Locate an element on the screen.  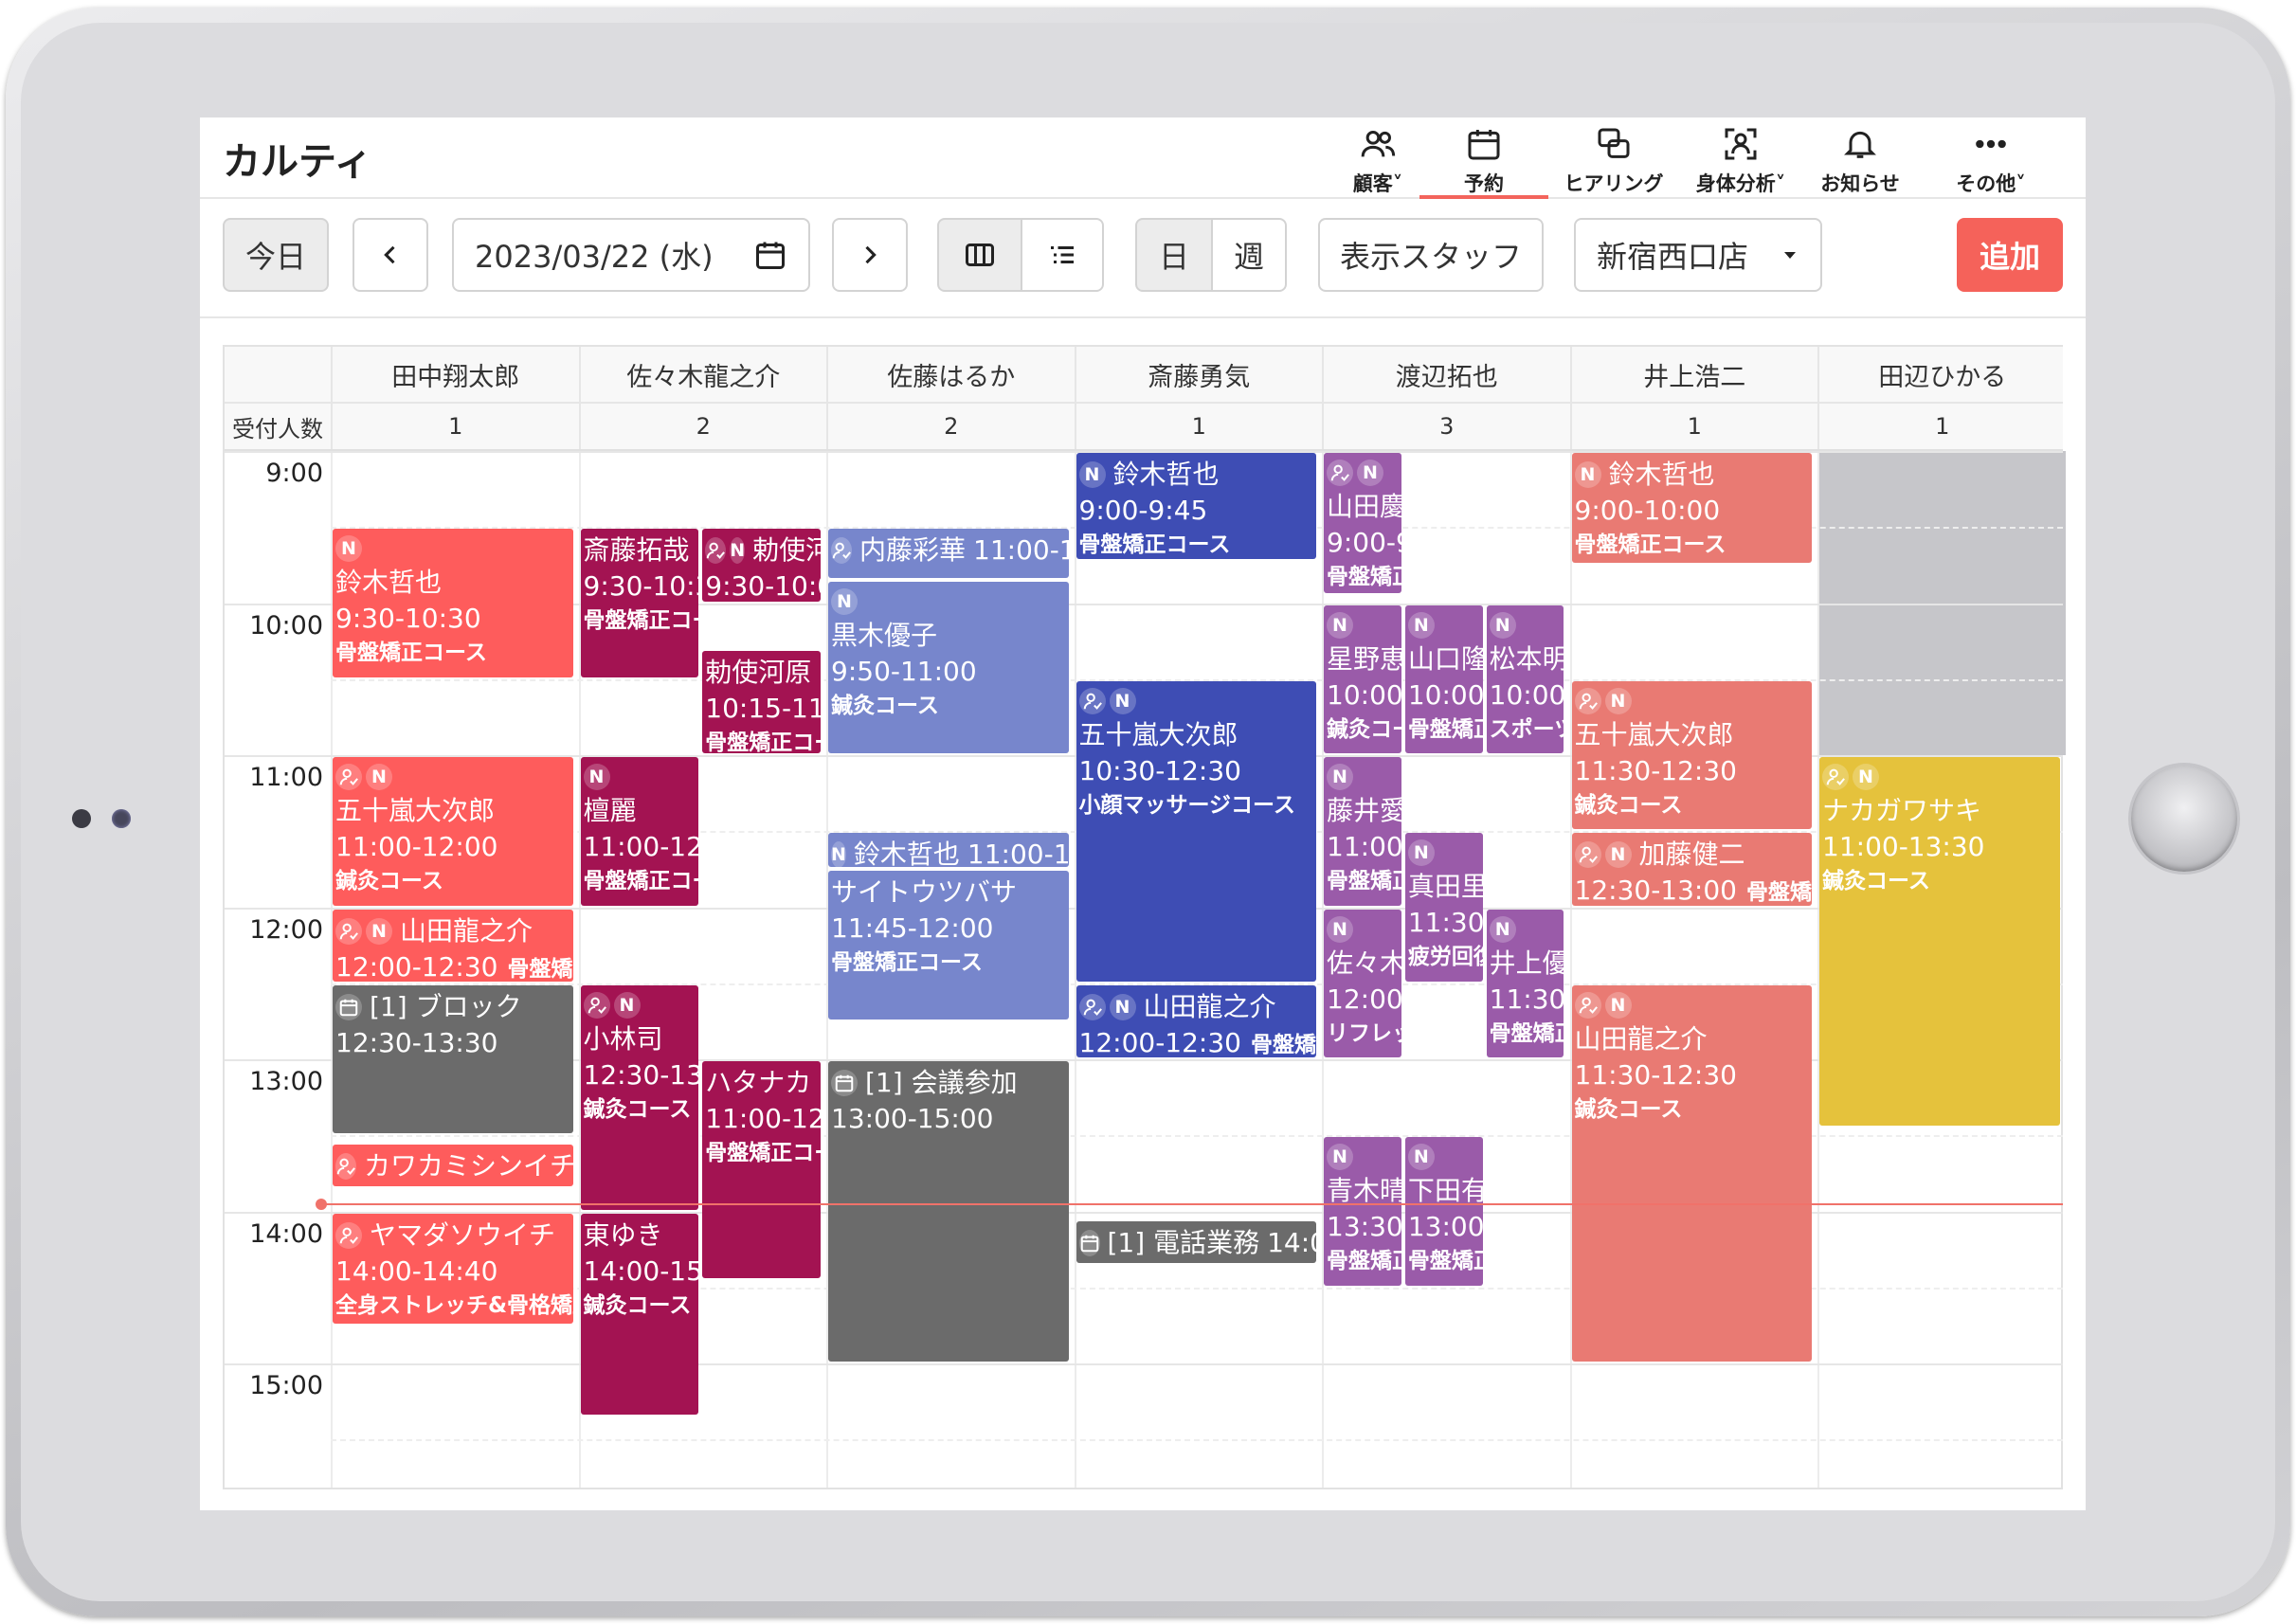
reservation-card: N 松本明10:00-11:00 スポーツコース is located at coordinates (1525, 678).